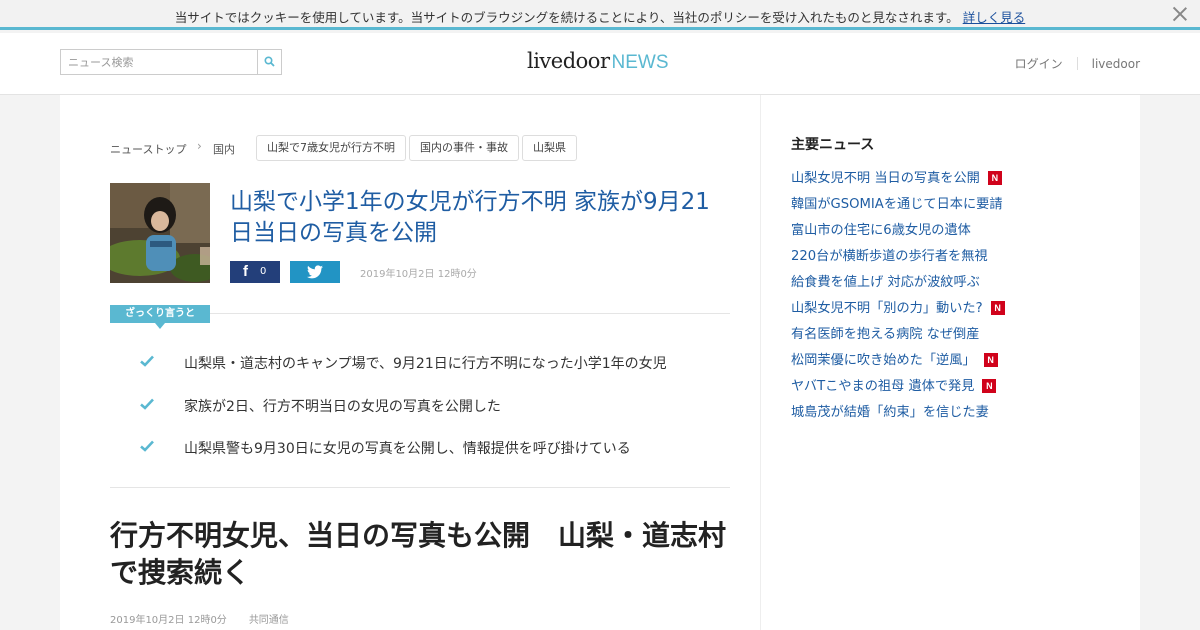 The height and width of the screenshot is (630, 1200). I want to click on topic-tag: 山梨で7歳女児が行方不明, so click(331, 148).